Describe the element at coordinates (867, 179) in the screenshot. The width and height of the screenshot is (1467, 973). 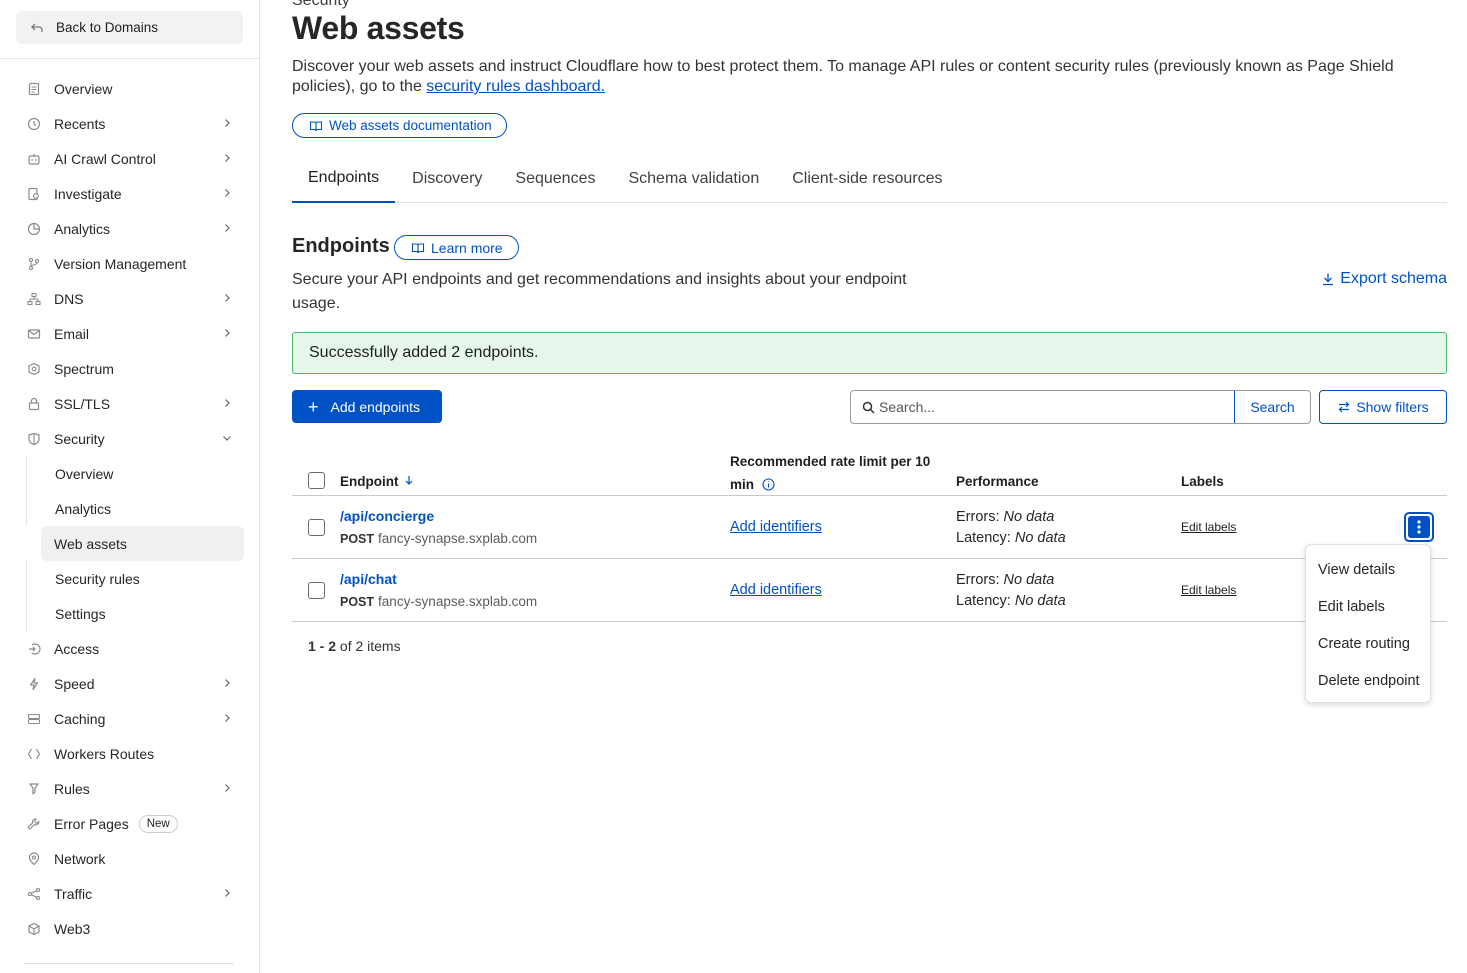
I see `tab-client-side-resources: Client-side resources` at that location.